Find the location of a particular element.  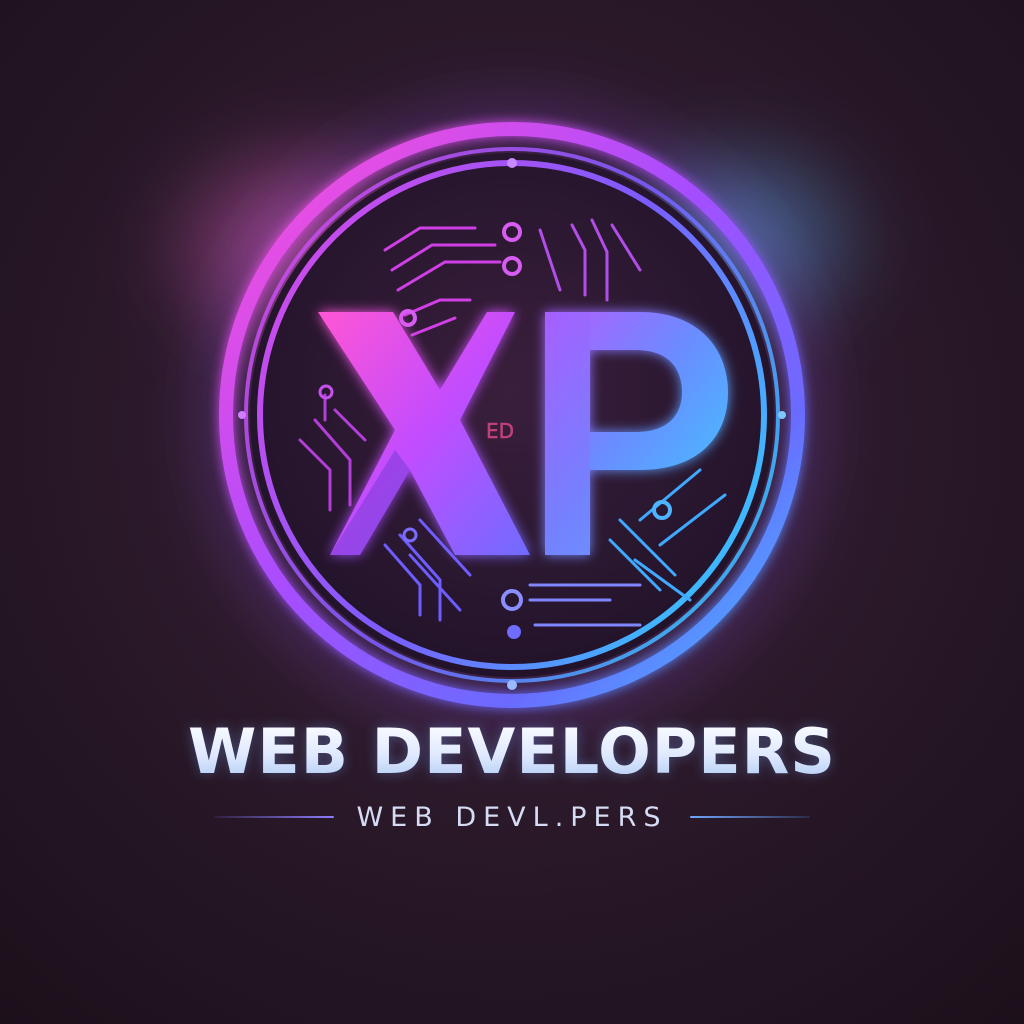

ring-dot-right is located at coordinates (782, 415).